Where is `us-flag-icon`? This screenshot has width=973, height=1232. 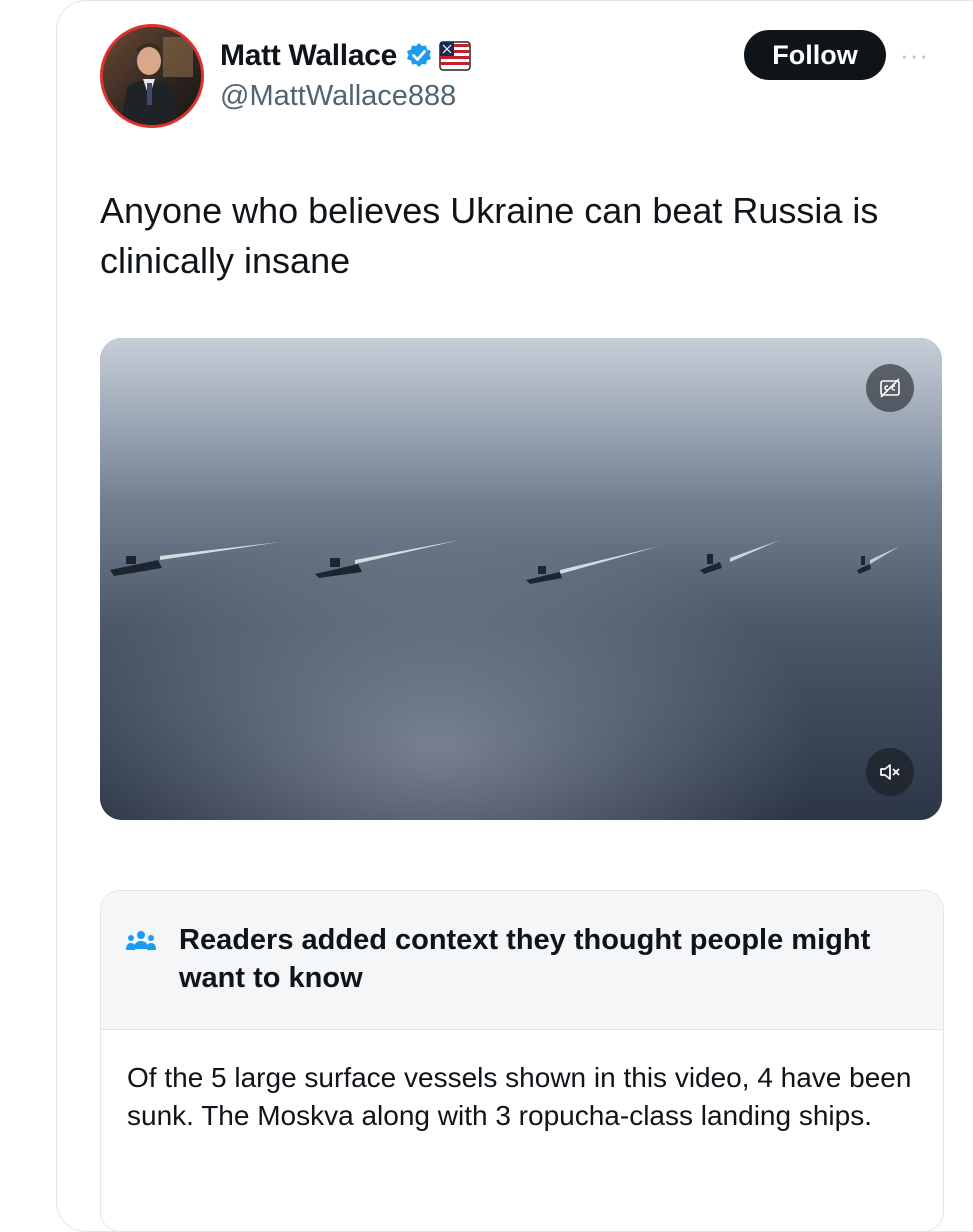 us-flag-icon is located at coordinates (455, 56).